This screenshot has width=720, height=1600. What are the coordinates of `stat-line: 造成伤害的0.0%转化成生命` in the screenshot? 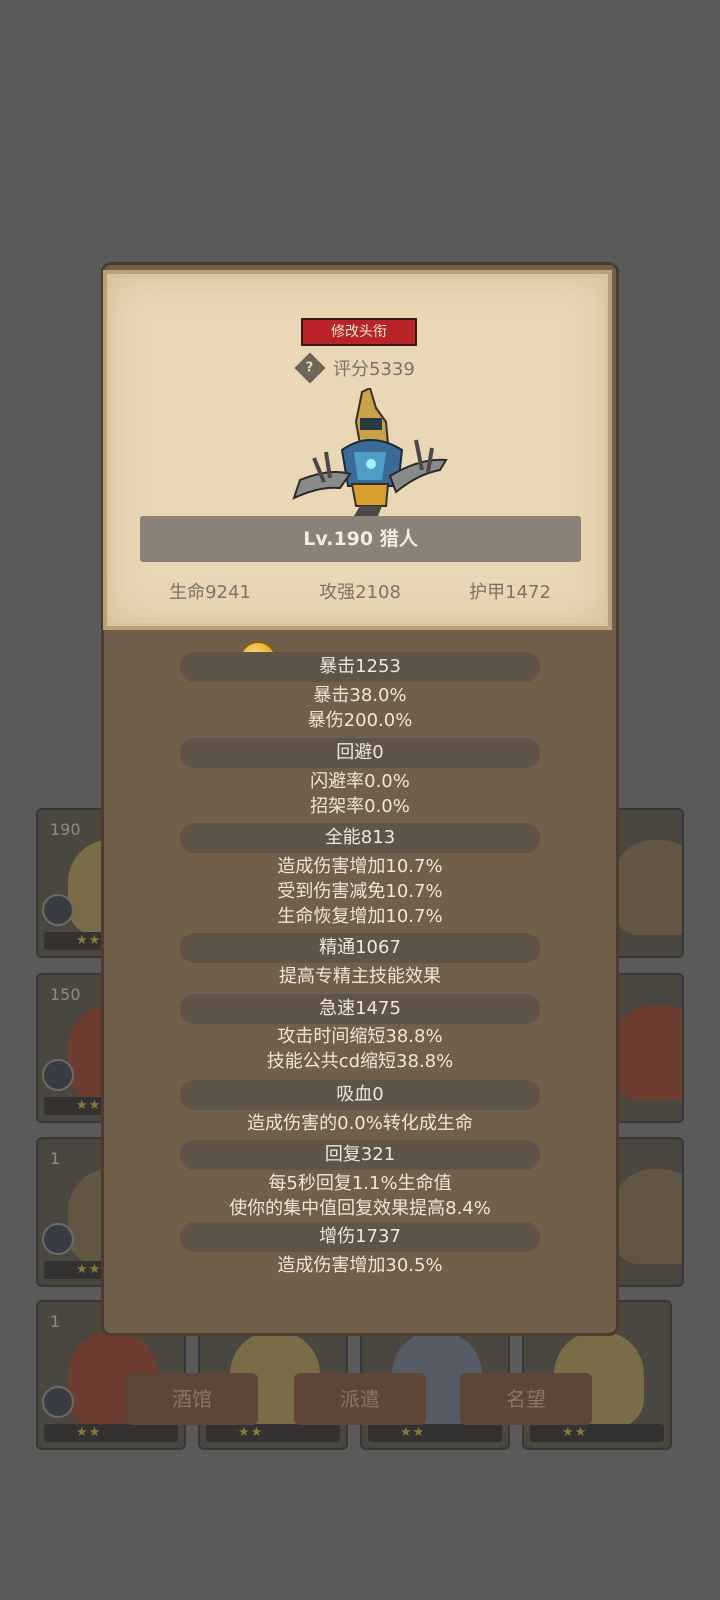 It's located at (360, 1123).